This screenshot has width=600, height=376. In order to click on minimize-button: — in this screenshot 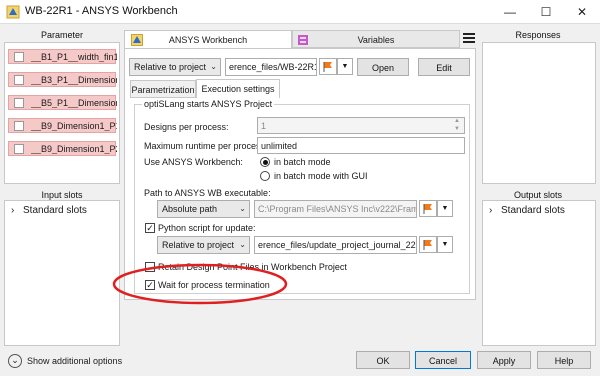, I will do `click(510, 12)`.